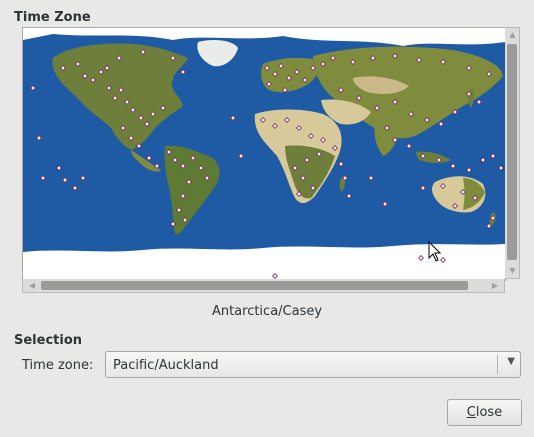  Describe the element at coordinates (497, 364) in the screenshot. I see `combo-separator` at that location.